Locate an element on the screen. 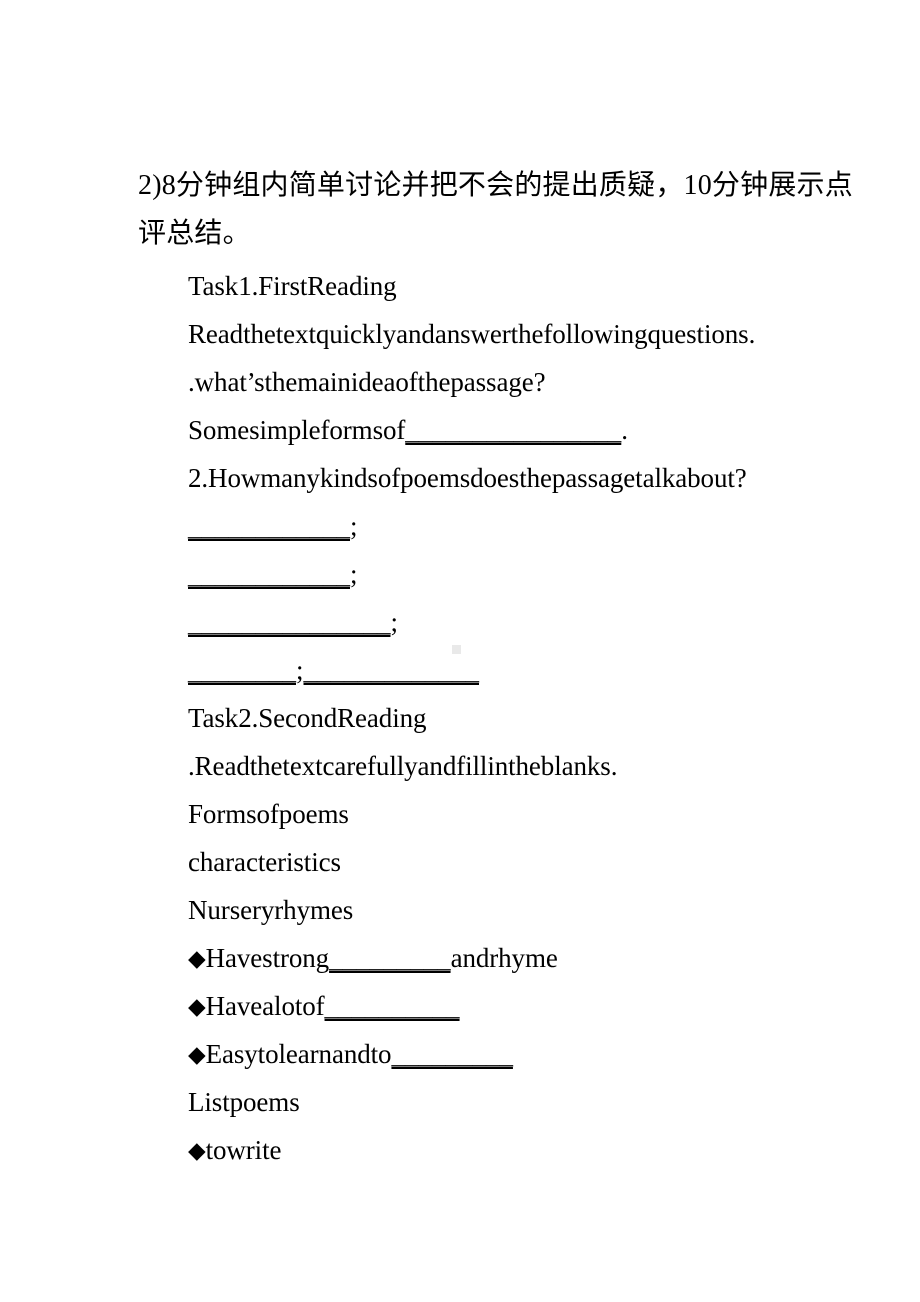  characteristic-text-before: Havestrong is located at coordinates (267, 958).